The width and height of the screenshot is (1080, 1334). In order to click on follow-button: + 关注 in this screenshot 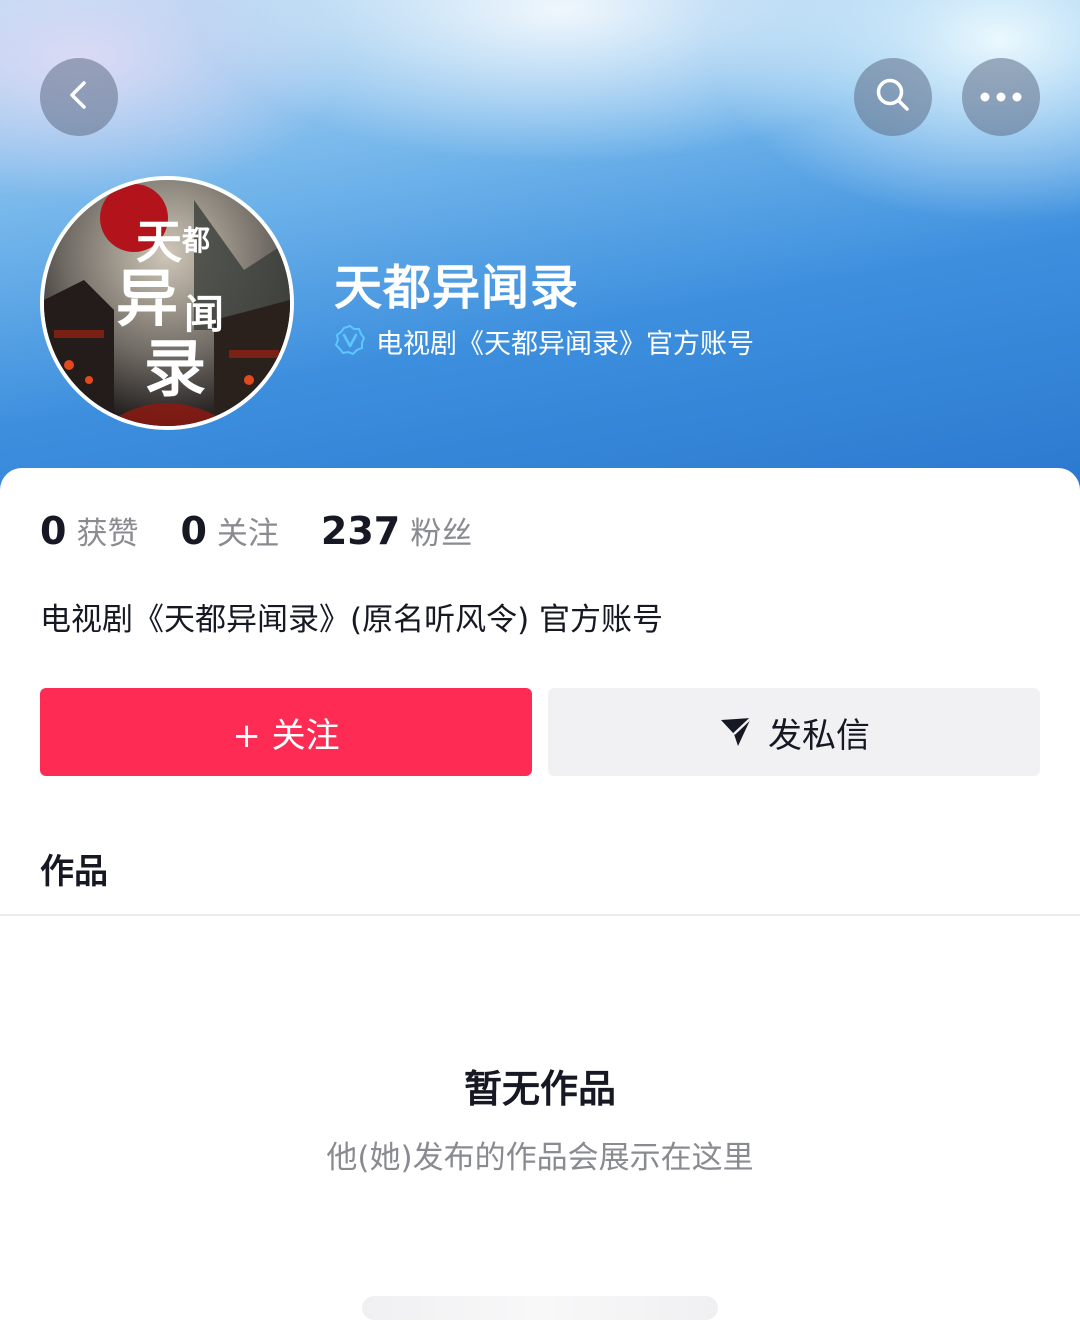, I will do `click(286, 732)`.